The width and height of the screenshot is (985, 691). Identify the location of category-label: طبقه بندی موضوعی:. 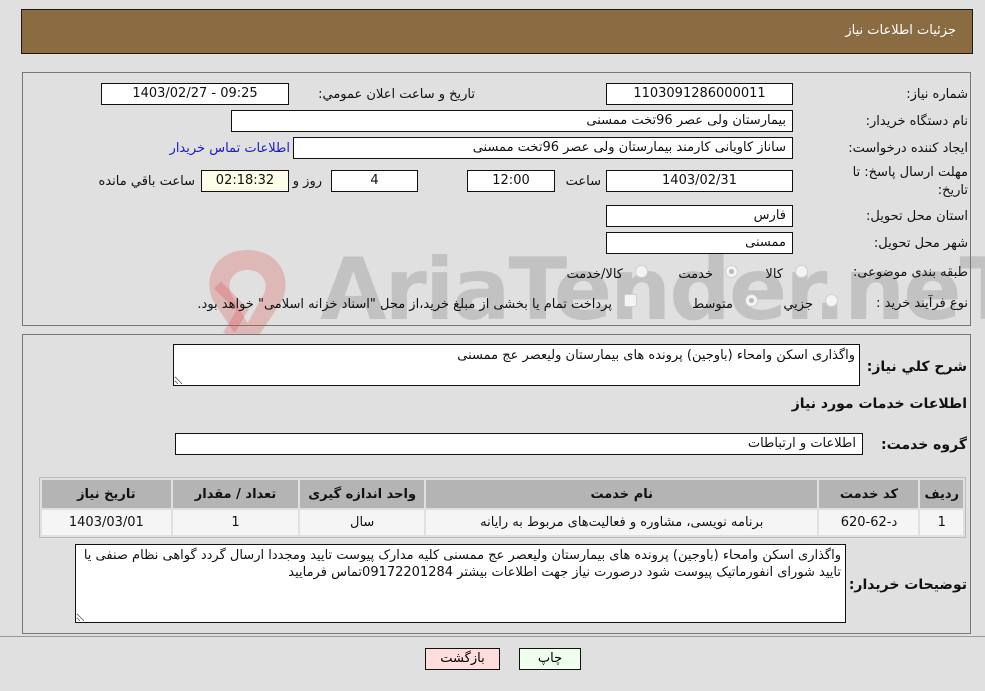
(910, 272).